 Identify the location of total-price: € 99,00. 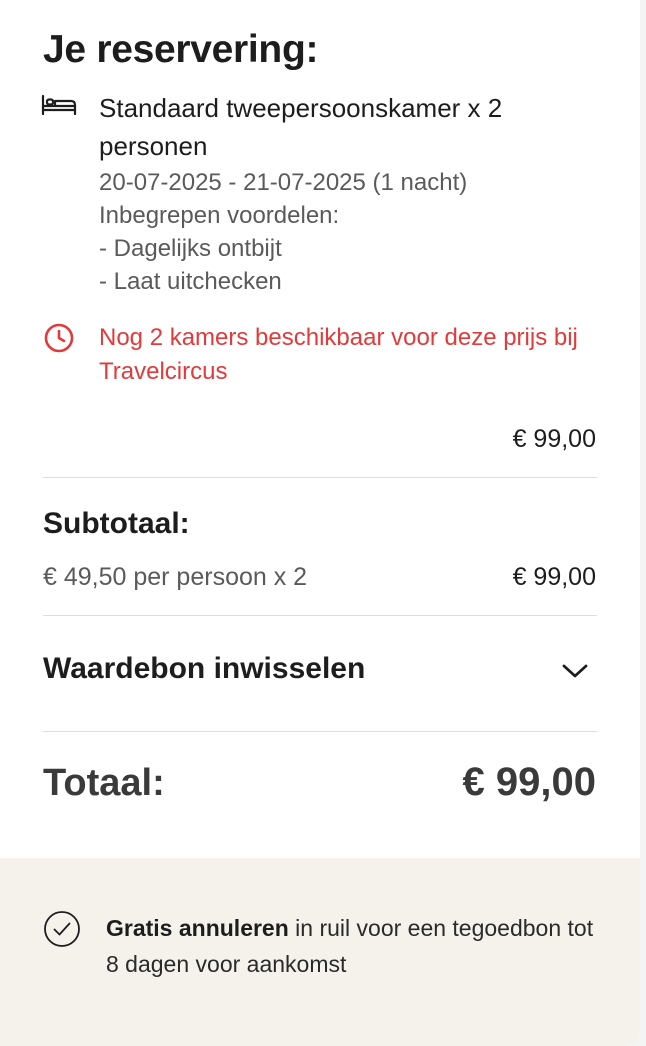
(529, 782).